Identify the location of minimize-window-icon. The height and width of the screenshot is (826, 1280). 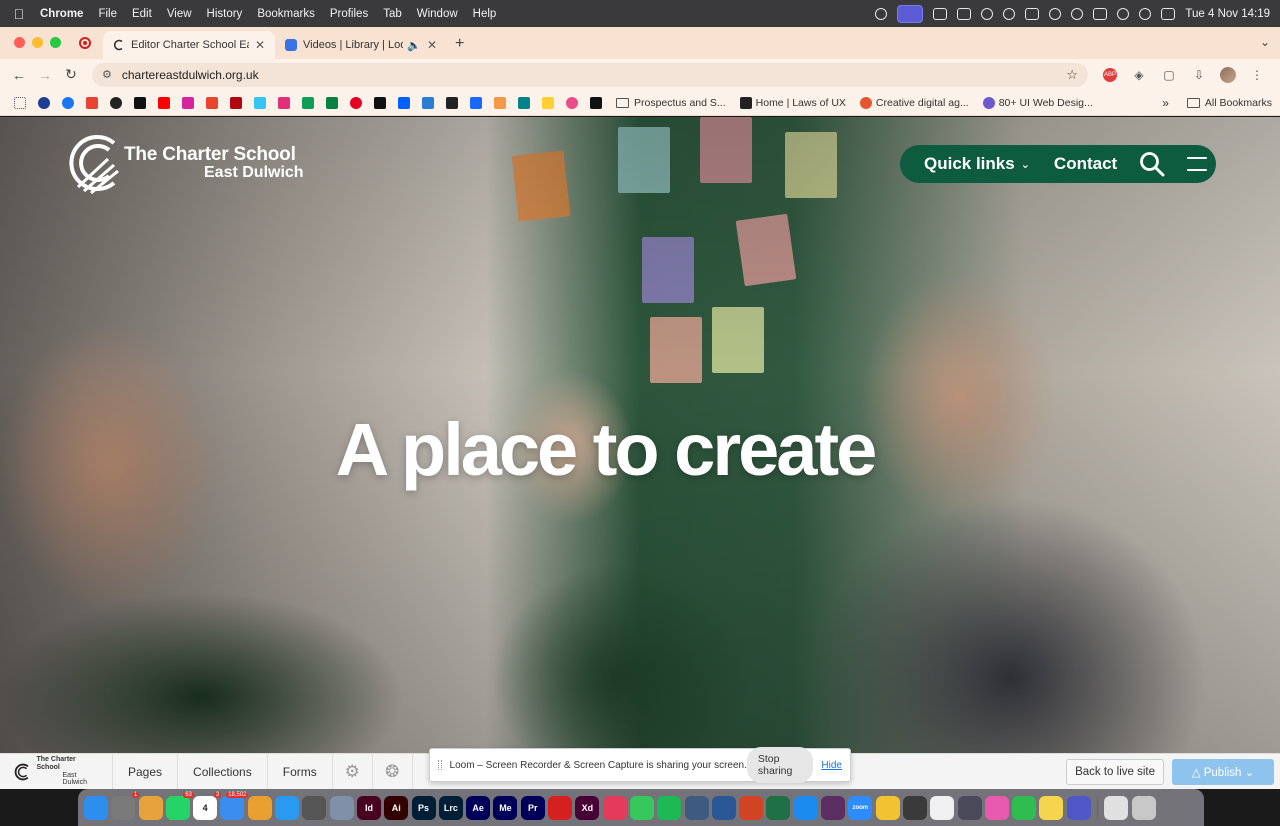
(37, 42).